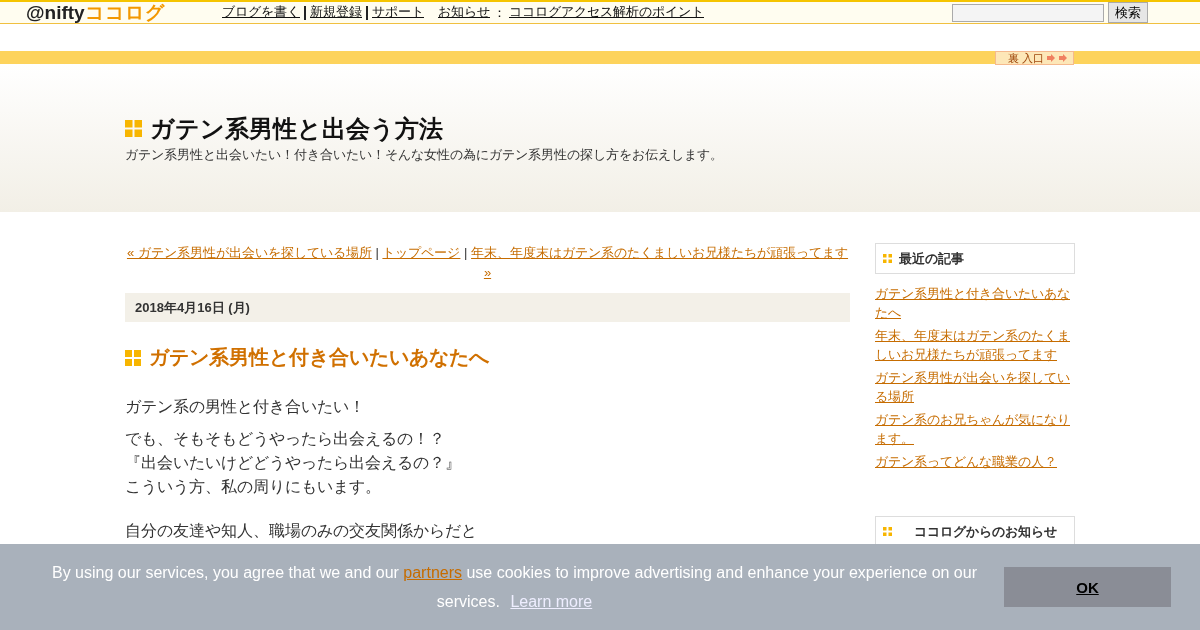 Image resolution: width=1200 pixels, height=630 pixels. What do you see at coordinates (985, 531) in the screenshot?
I see `heading-text: ココログからのお知らせ` at bounding box center [985, 531].